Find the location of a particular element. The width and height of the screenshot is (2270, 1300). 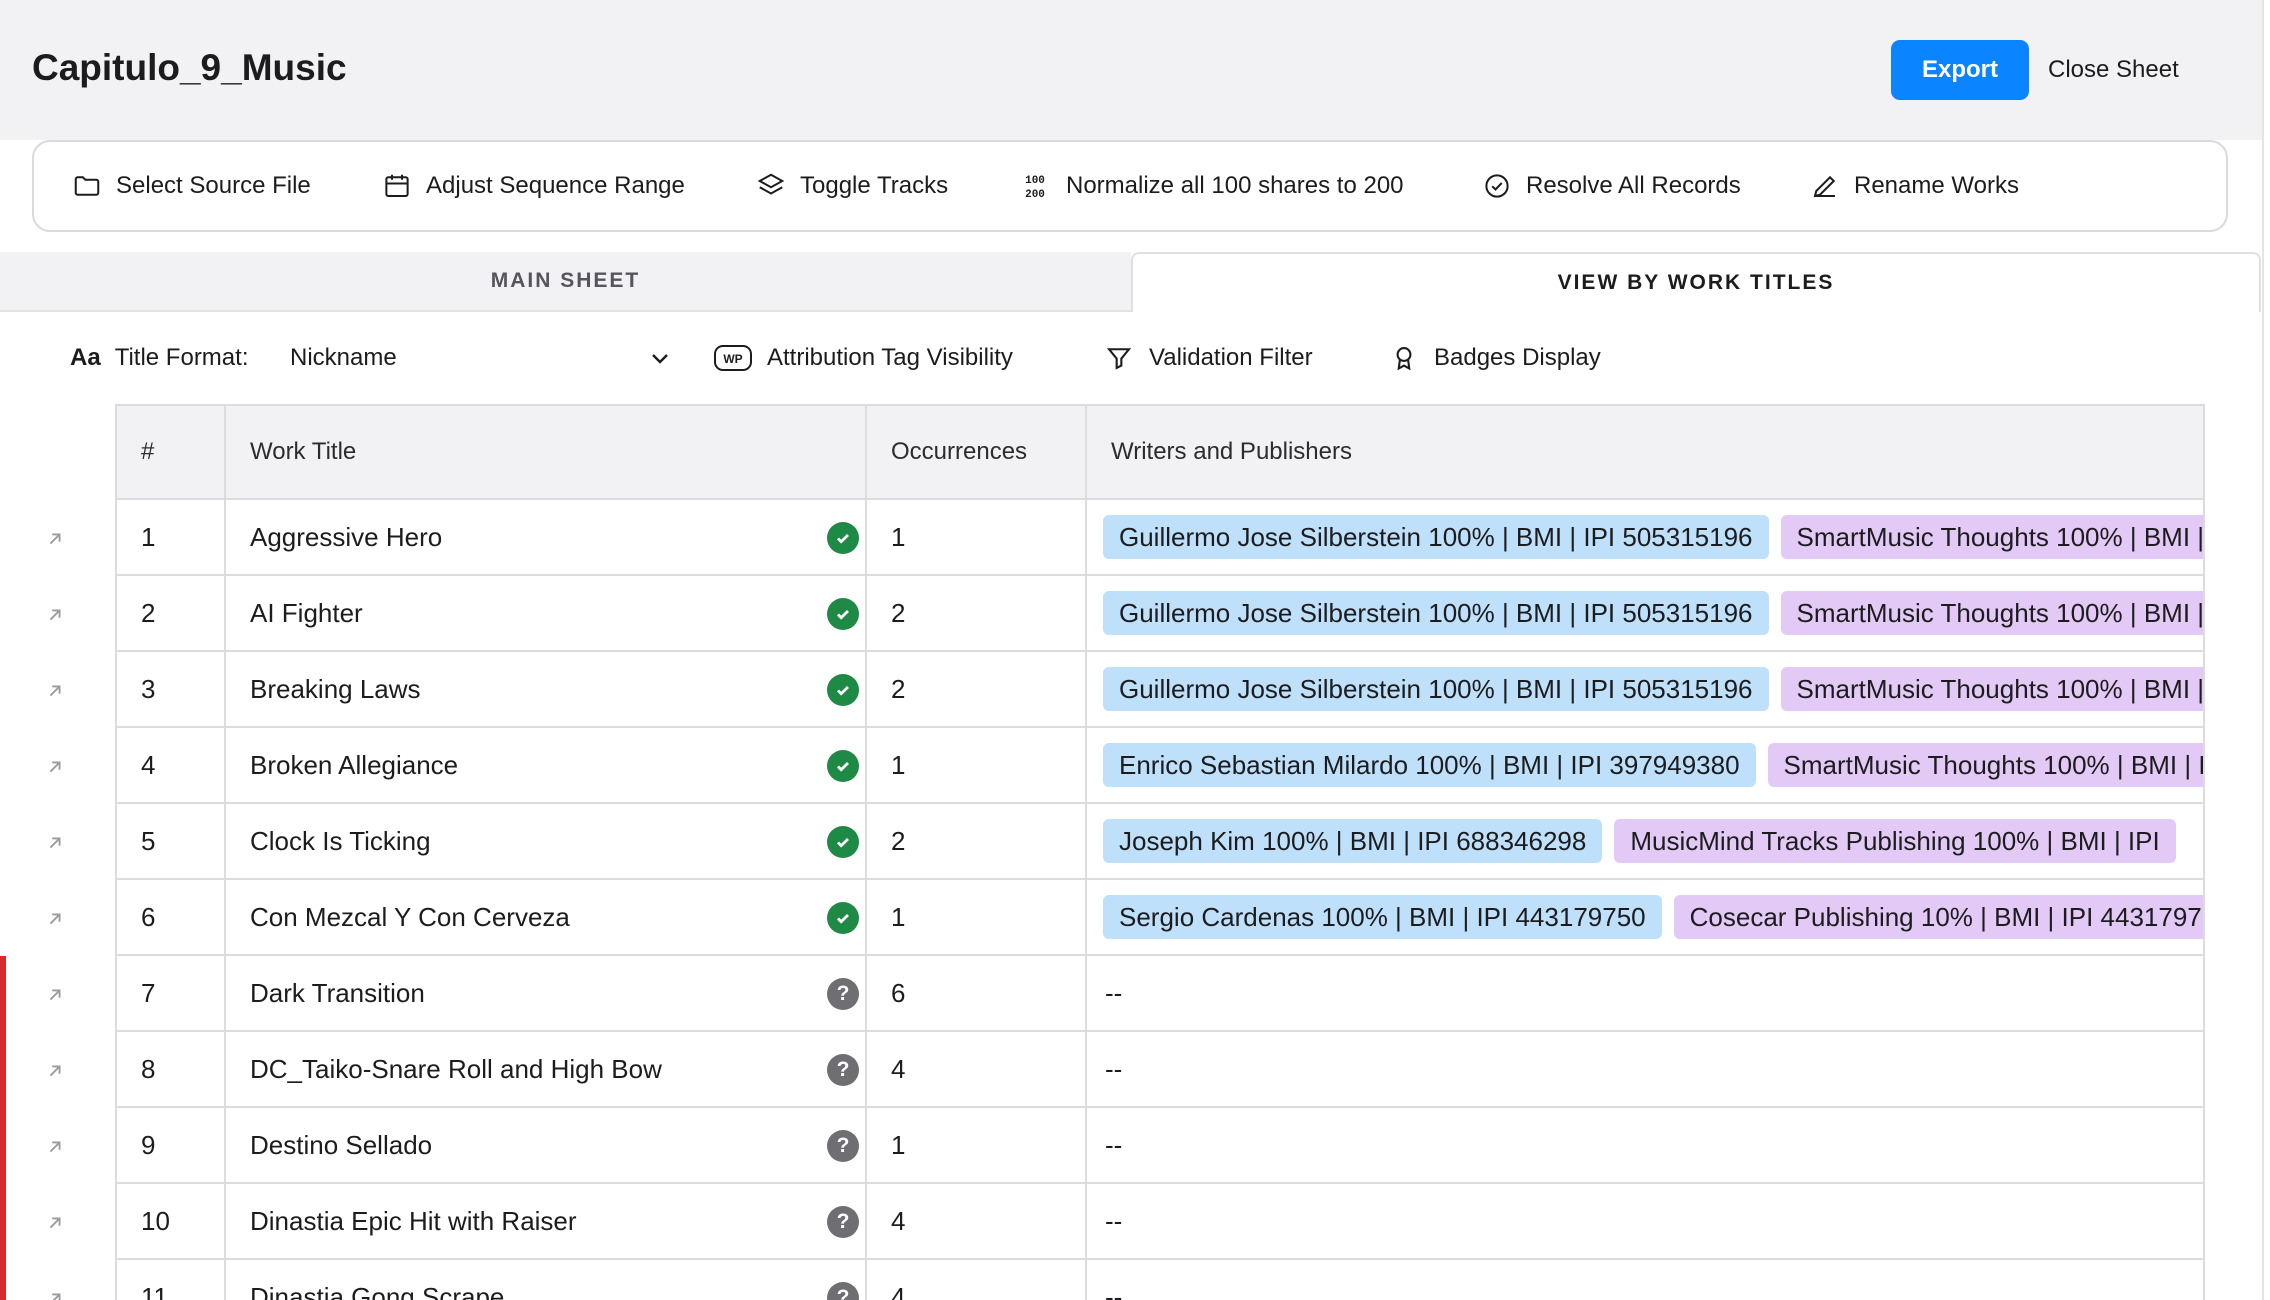

row-number: 3 is located at coordinates (170, 689).